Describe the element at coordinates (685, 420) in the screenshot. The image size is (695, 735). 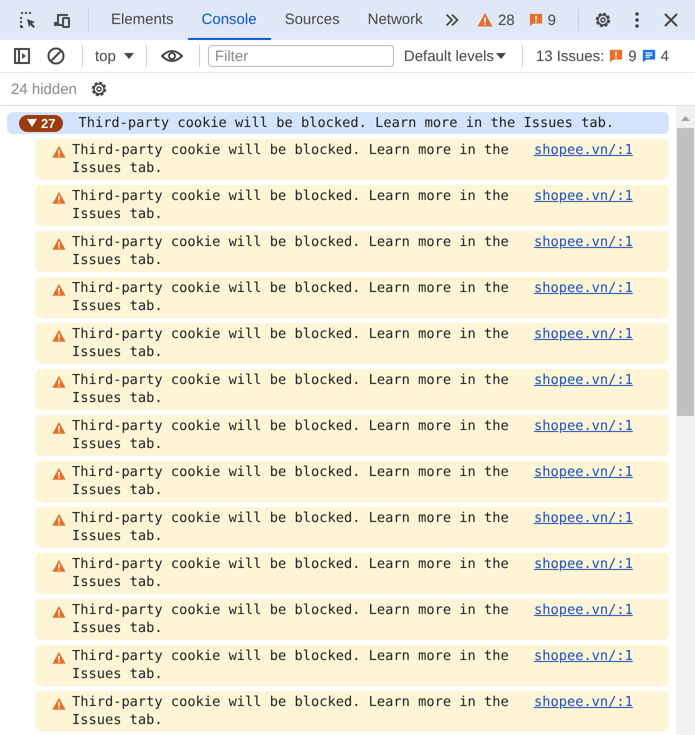
I see `scrollbar-drawing` at that location.